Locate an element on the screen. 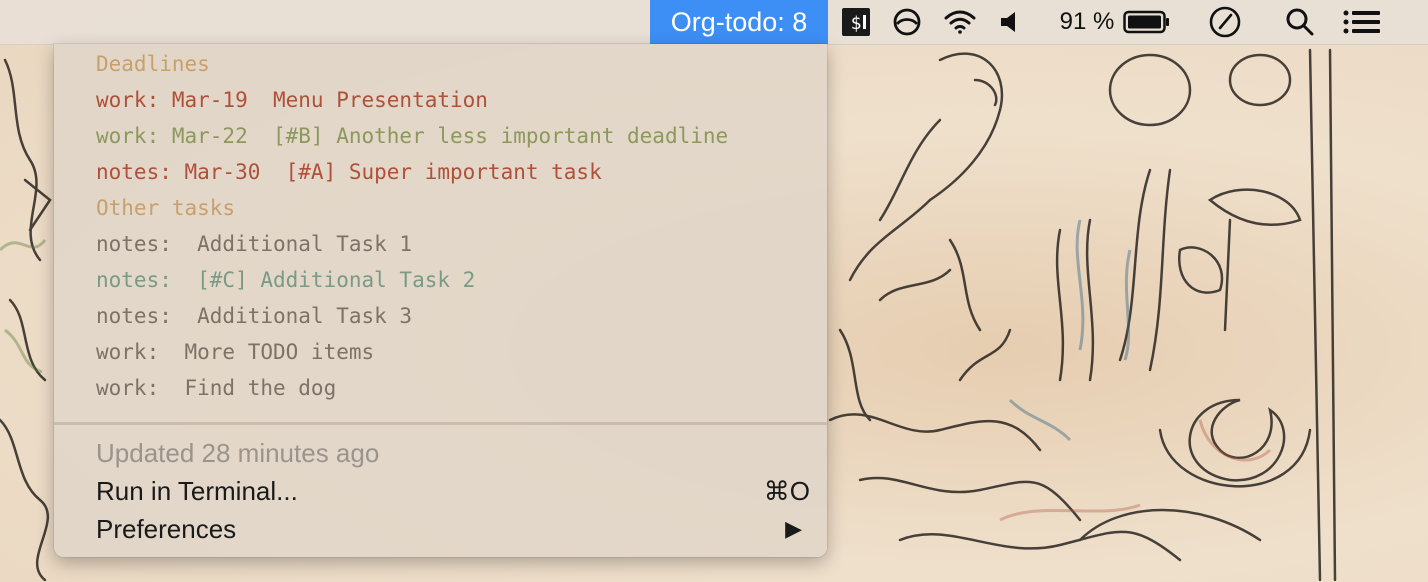  updated-status: Updated 28 minutes ago is located at coordinates (456, 453).